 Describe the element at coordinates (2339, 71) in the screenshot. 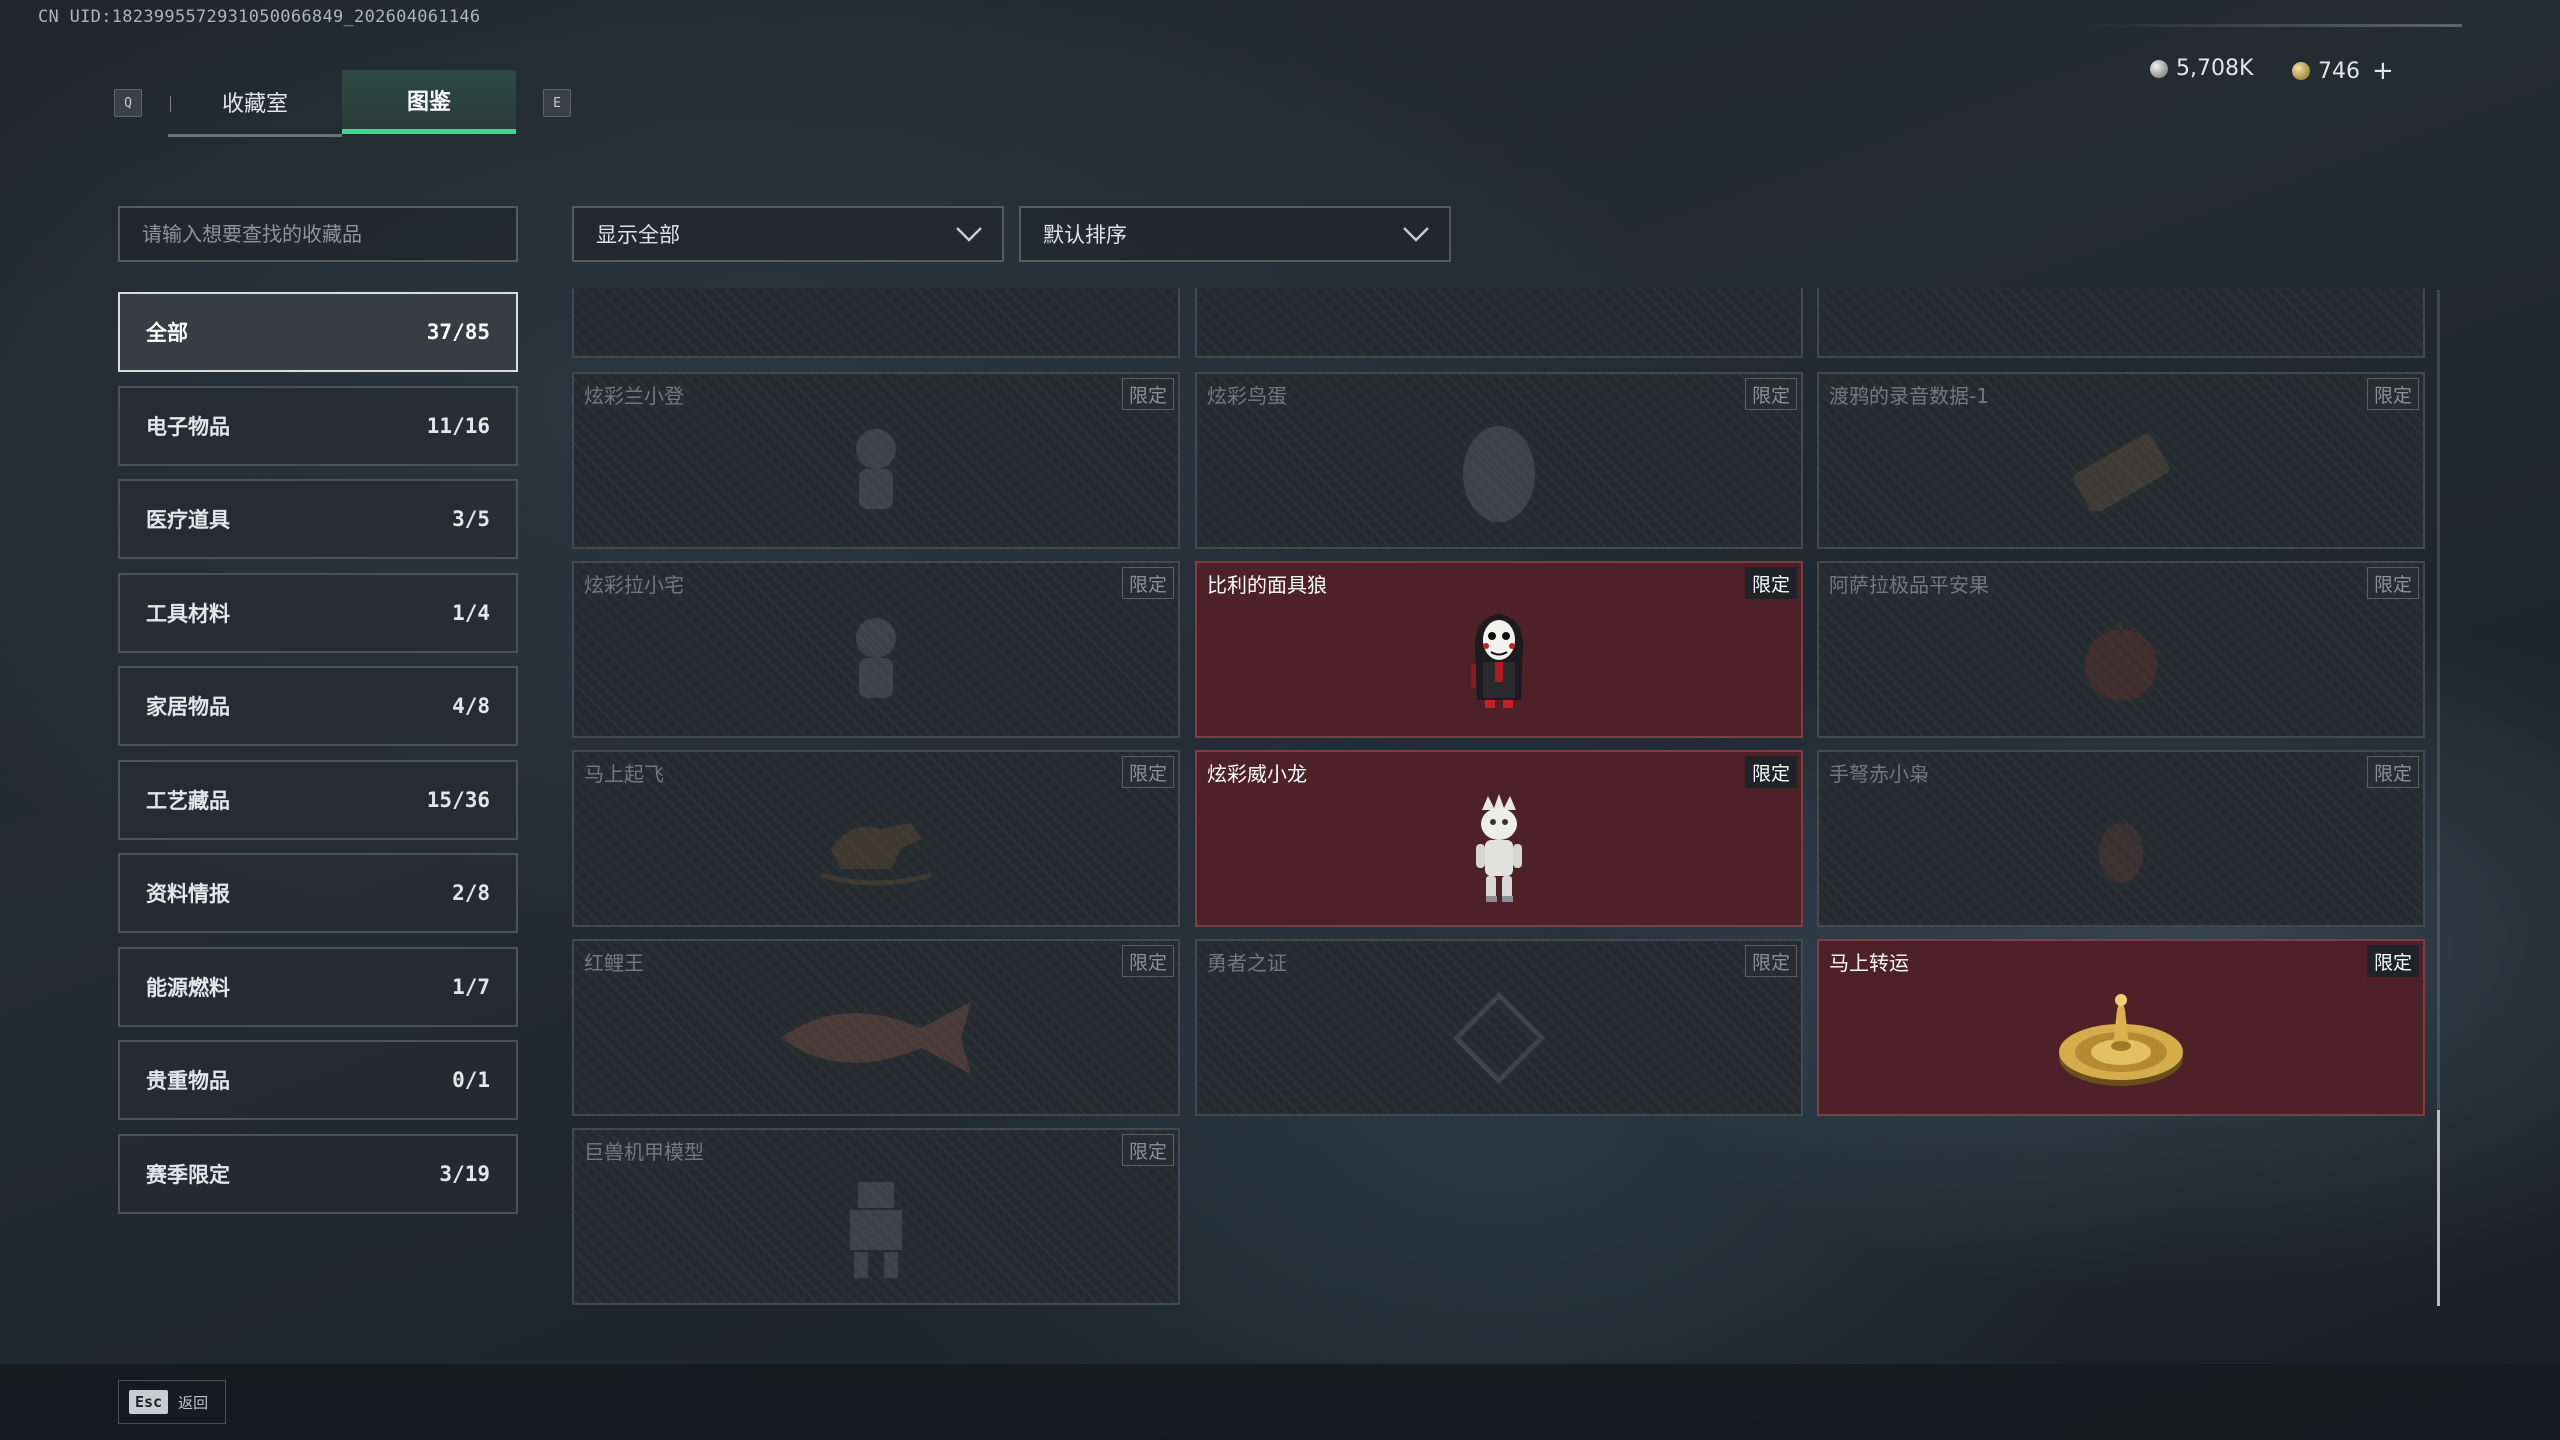

I see `gold-amount: 746` at that location.